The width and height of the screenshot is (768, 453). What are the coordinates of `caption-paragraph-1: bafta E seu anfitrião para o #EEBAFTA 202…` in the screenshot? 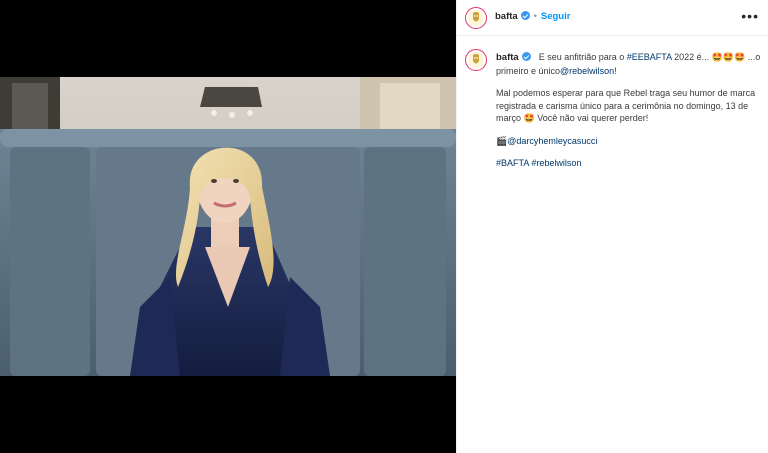 It's located at (630, 64).